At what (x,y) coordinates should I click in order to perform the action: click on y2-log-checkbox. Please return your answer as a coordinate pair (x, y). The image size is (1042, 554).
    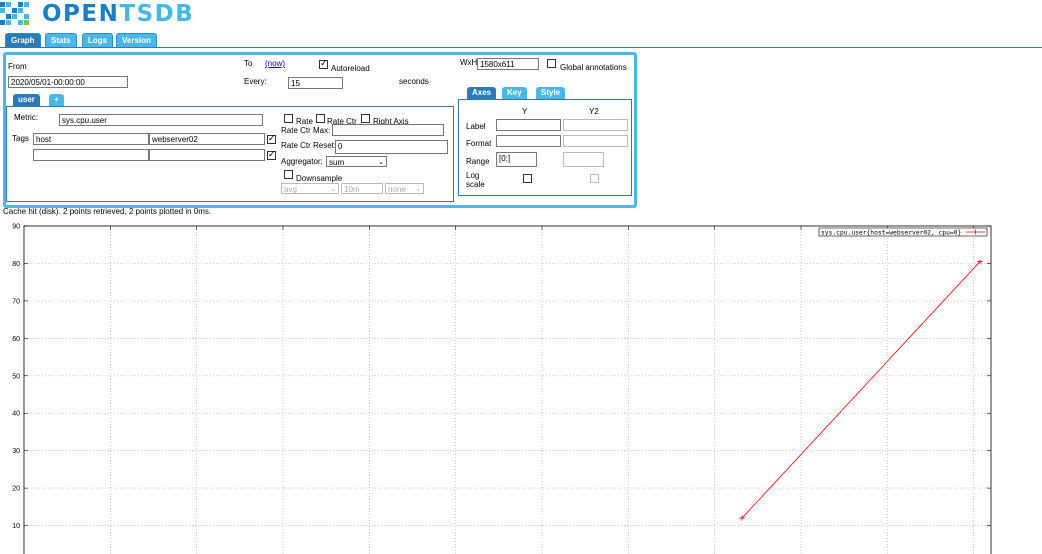
    Looking at the image, I should click on (594, 178).